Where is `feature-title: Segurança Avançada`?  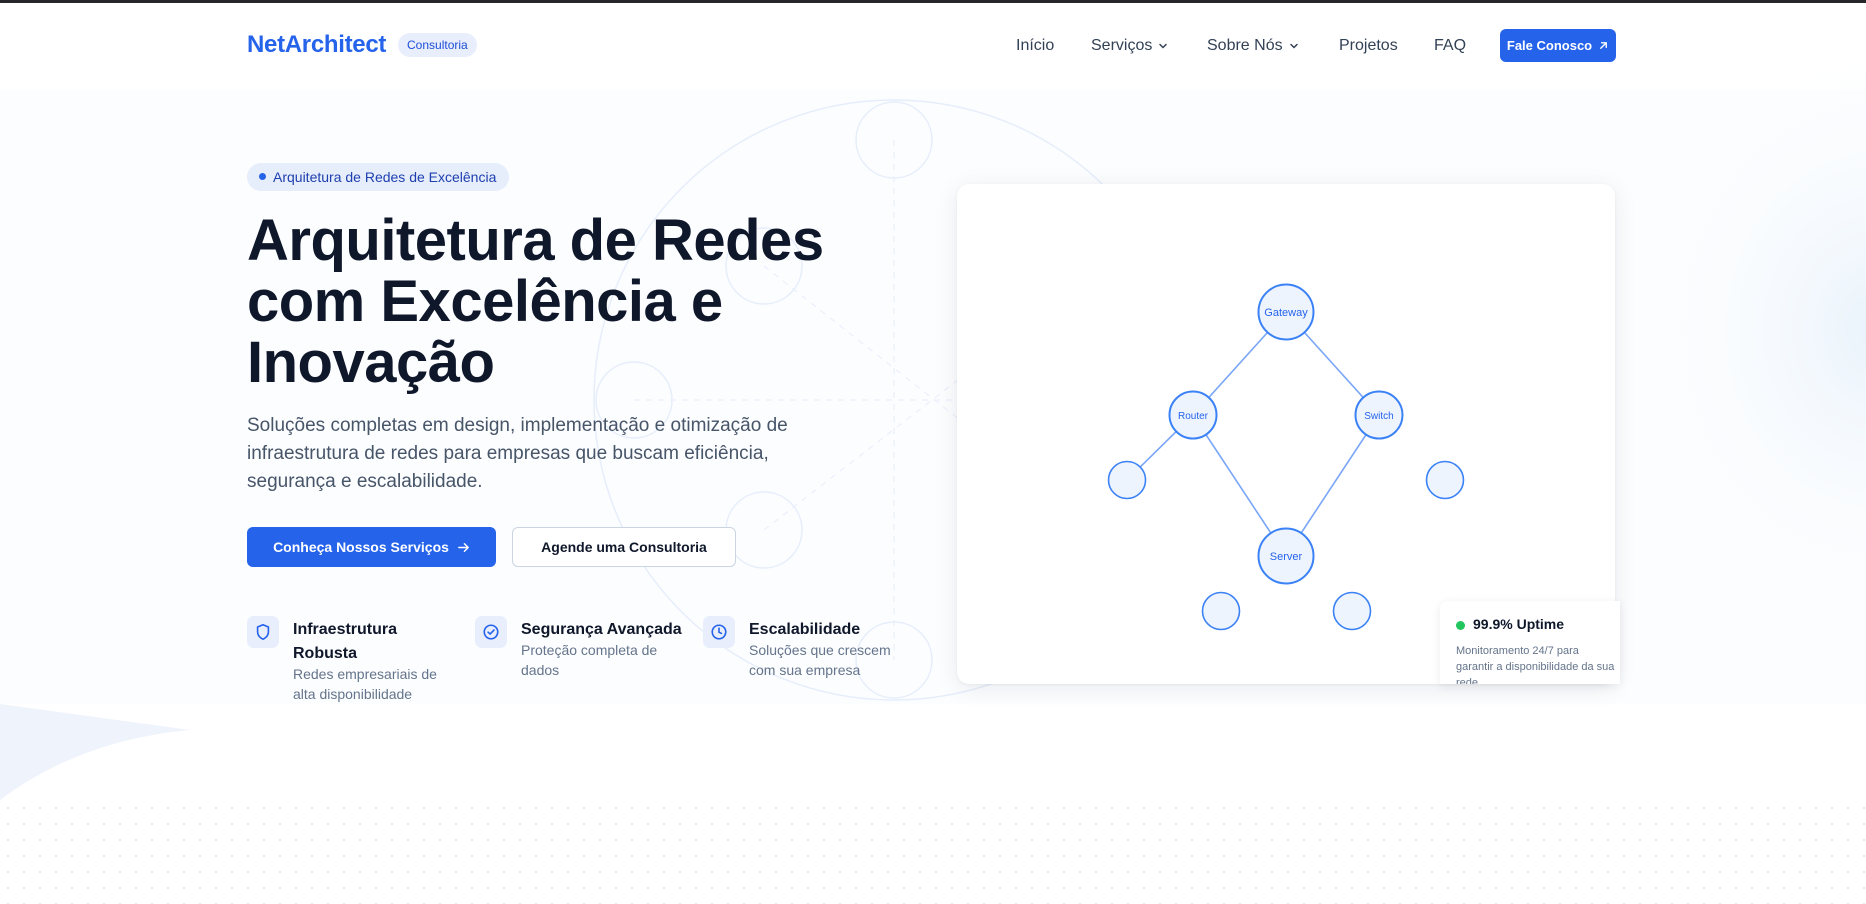
feature-title: Segurança Avançada is located at coordinates (601, 629).